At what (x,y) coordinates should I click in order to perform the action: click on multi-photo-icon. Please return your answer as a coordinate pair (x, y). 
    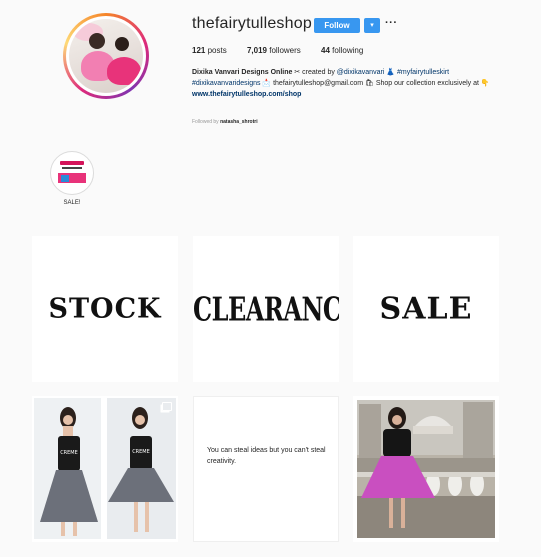
    Looking at the image, I should click on (167, 406).